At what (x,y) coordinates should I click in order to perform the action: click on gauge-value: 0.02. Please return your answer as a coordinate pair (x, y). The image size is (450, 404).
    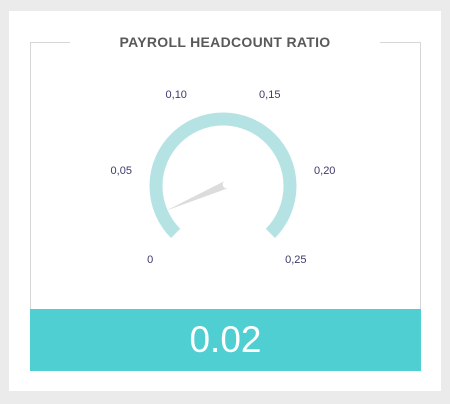
    Looking at the image, I should click on (225, 339).